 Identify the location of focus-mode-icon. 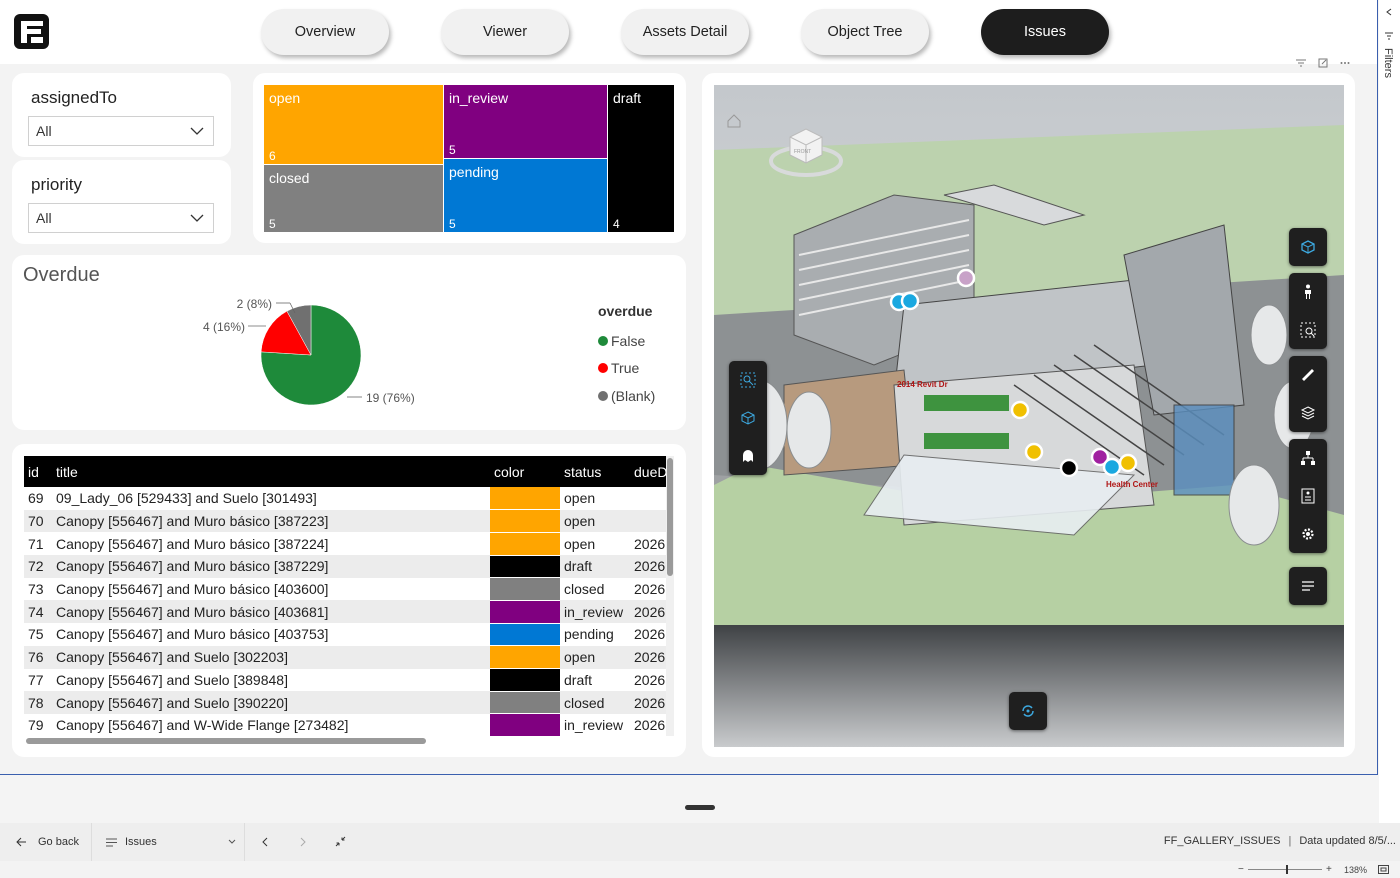
(1323, 63).